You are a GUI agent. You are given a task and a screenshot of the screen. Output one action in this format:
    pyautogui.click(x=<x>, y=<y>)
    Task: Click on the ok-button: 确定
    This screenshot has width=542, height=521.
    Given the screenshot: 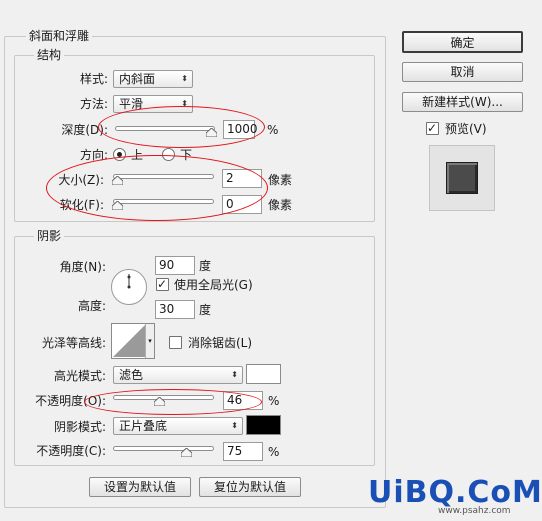 What is the action you would take?
    pyautogui.click(x=462, y=42)
    